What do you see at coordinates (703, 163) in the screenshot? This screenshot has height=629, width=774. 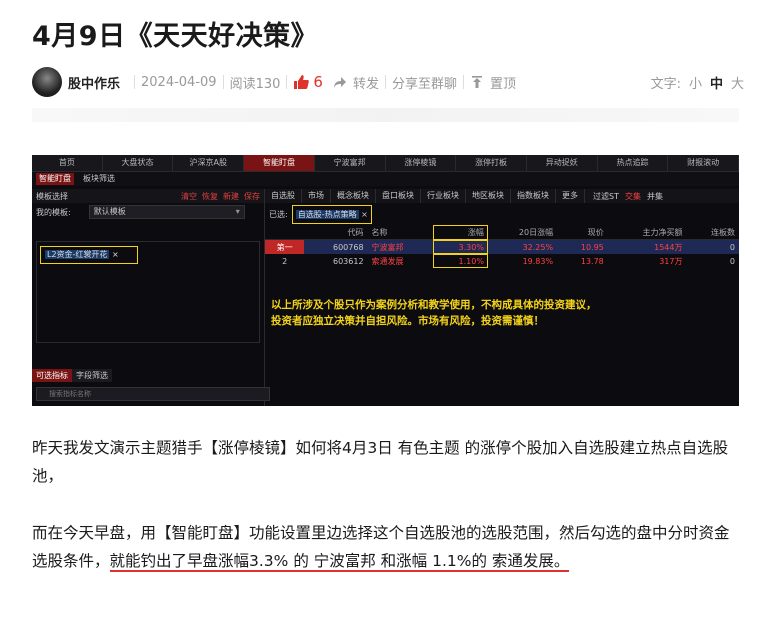 I see `tab-report: 财报滚动` at bounding box center [703, 163].